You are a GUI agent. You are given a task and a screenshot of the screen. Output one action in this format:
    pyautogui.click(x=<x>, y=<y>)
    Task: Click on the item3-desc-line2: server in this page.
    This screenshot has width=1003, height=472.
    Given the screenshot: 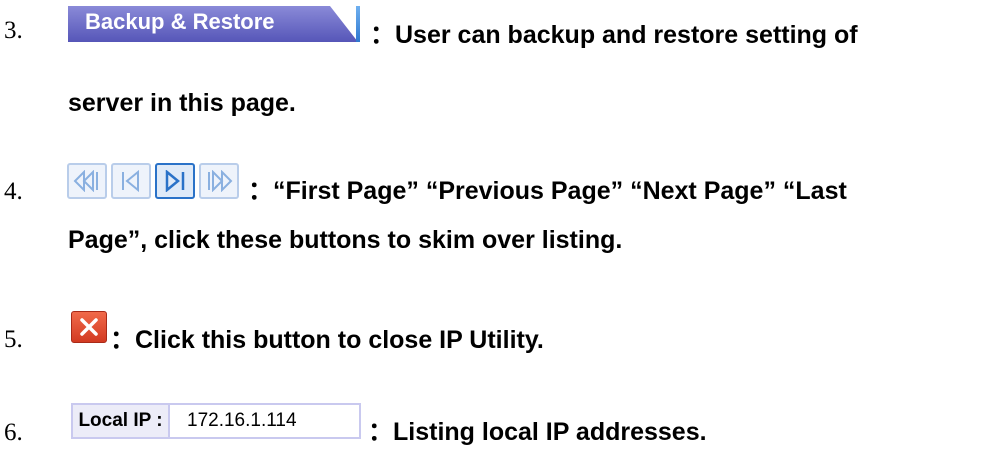 What is the action you would take?
    pyautogui.click(x=182, y=103)
    